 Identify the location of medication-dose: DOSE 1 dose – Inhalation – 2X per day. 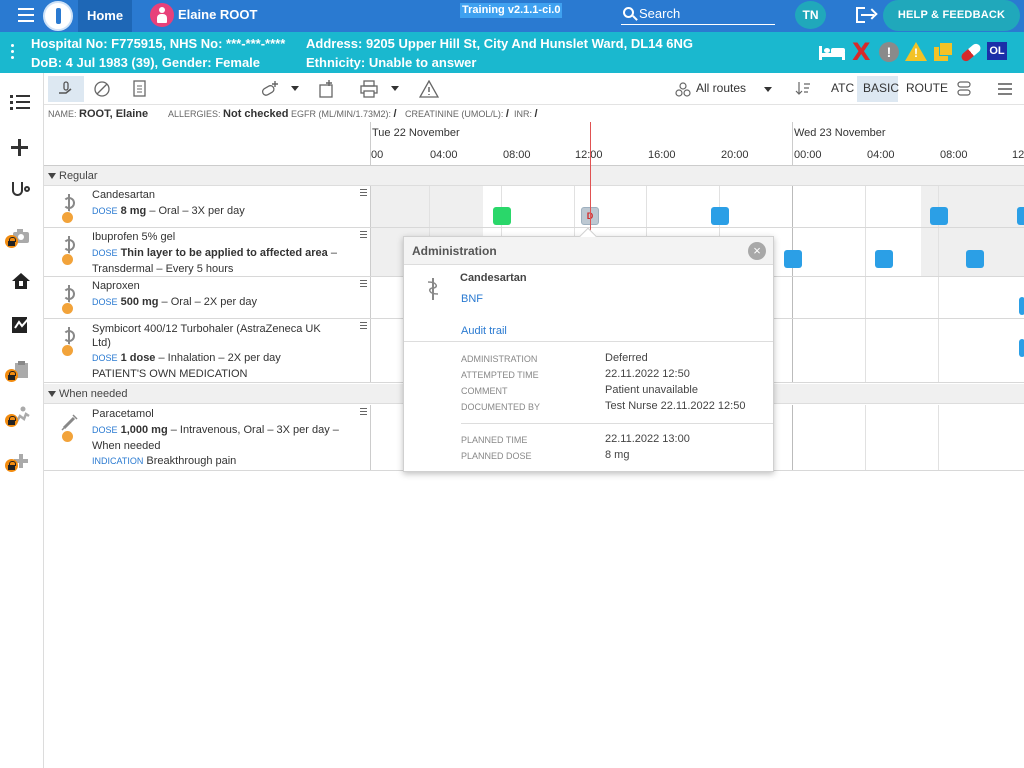
(227, 358).